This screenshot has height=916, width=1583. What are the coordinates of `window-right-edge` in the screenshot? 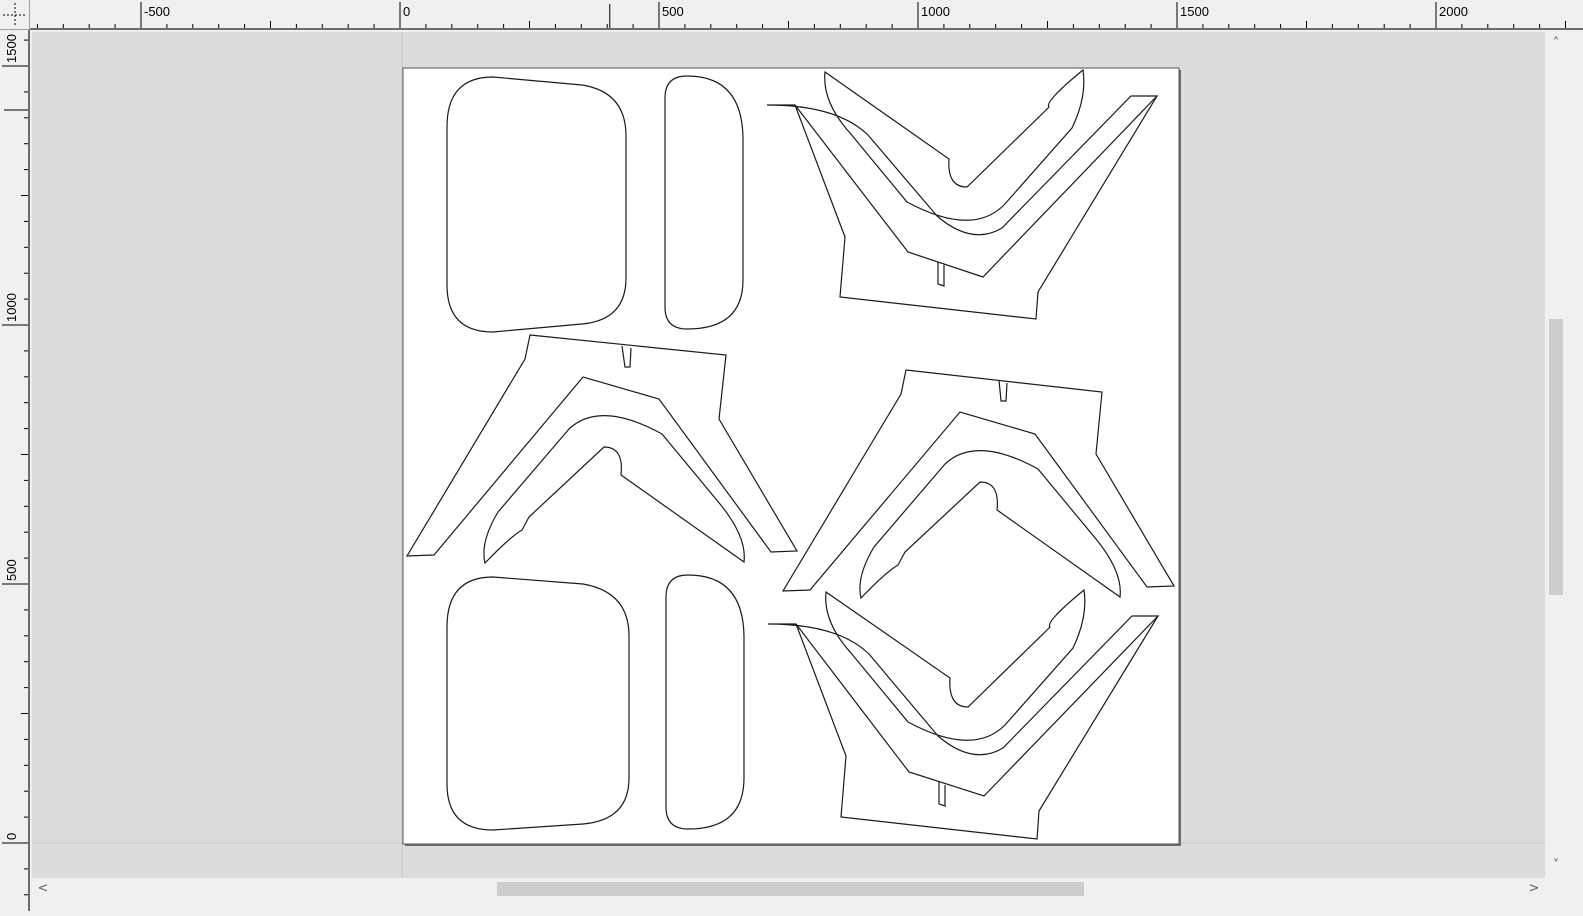 It's located at (1575, 470).